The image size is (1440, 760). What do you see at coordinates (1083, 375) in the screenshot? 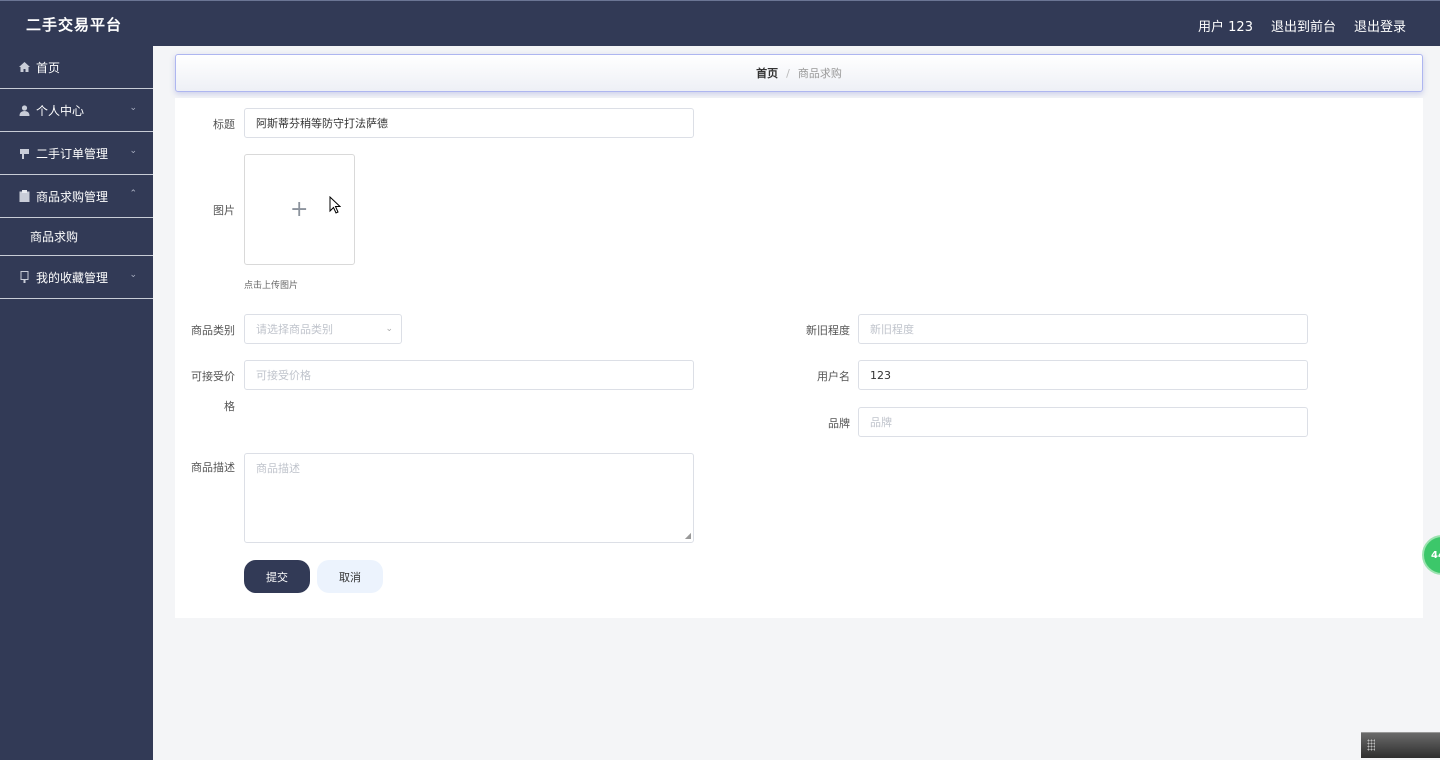
I see `username-input: 123` at bounding box center [1083, 375].